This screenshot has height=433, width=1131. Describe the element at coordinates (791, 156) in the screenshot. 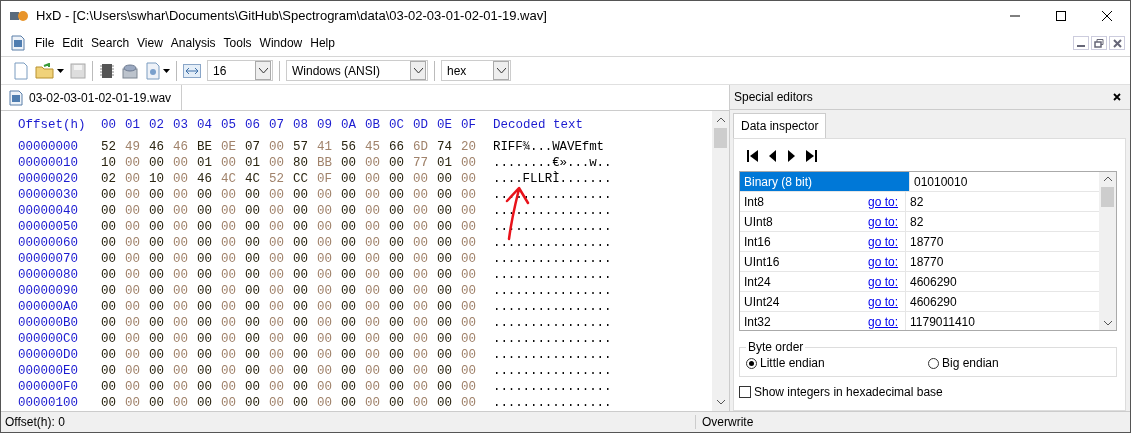

I see `next-icon` at that location.